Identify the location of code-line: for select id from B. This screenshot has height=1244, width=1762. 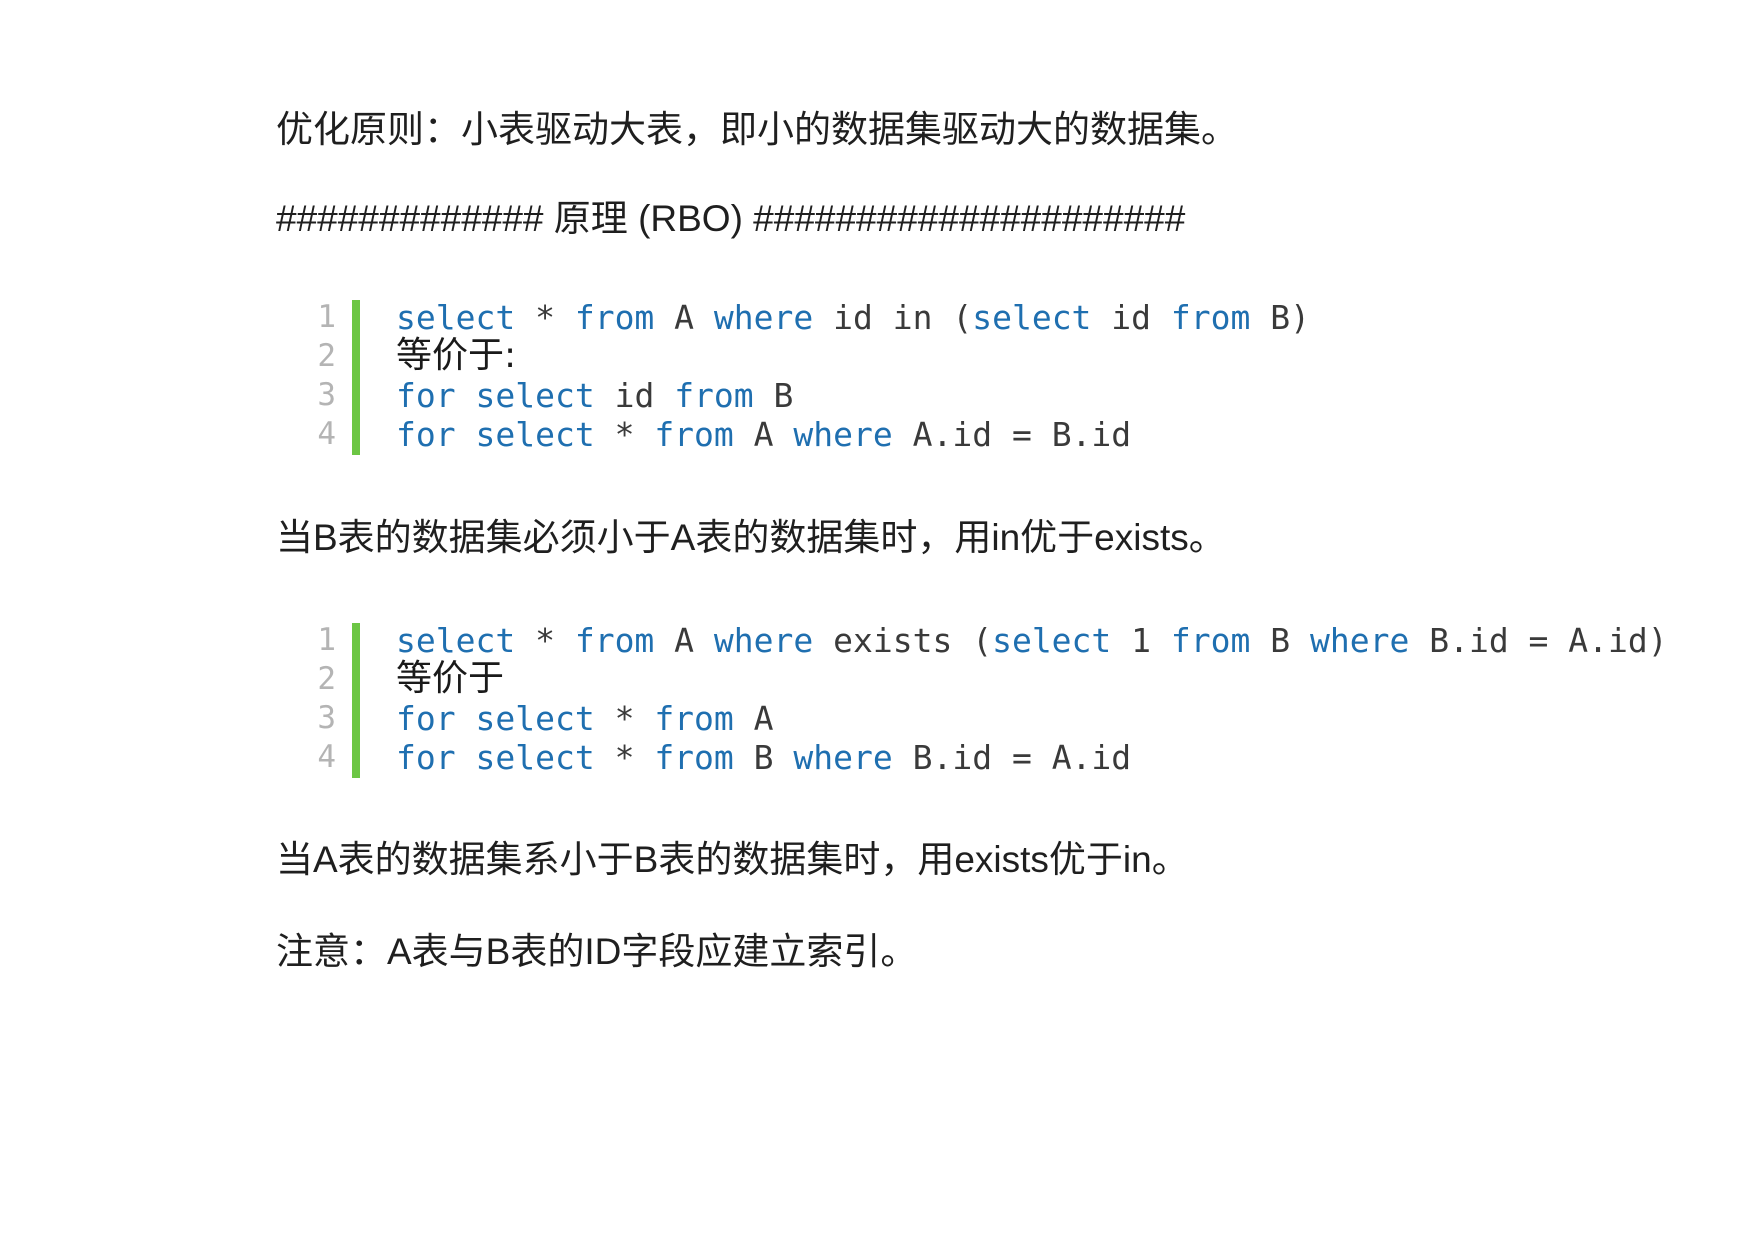
(594, 395).